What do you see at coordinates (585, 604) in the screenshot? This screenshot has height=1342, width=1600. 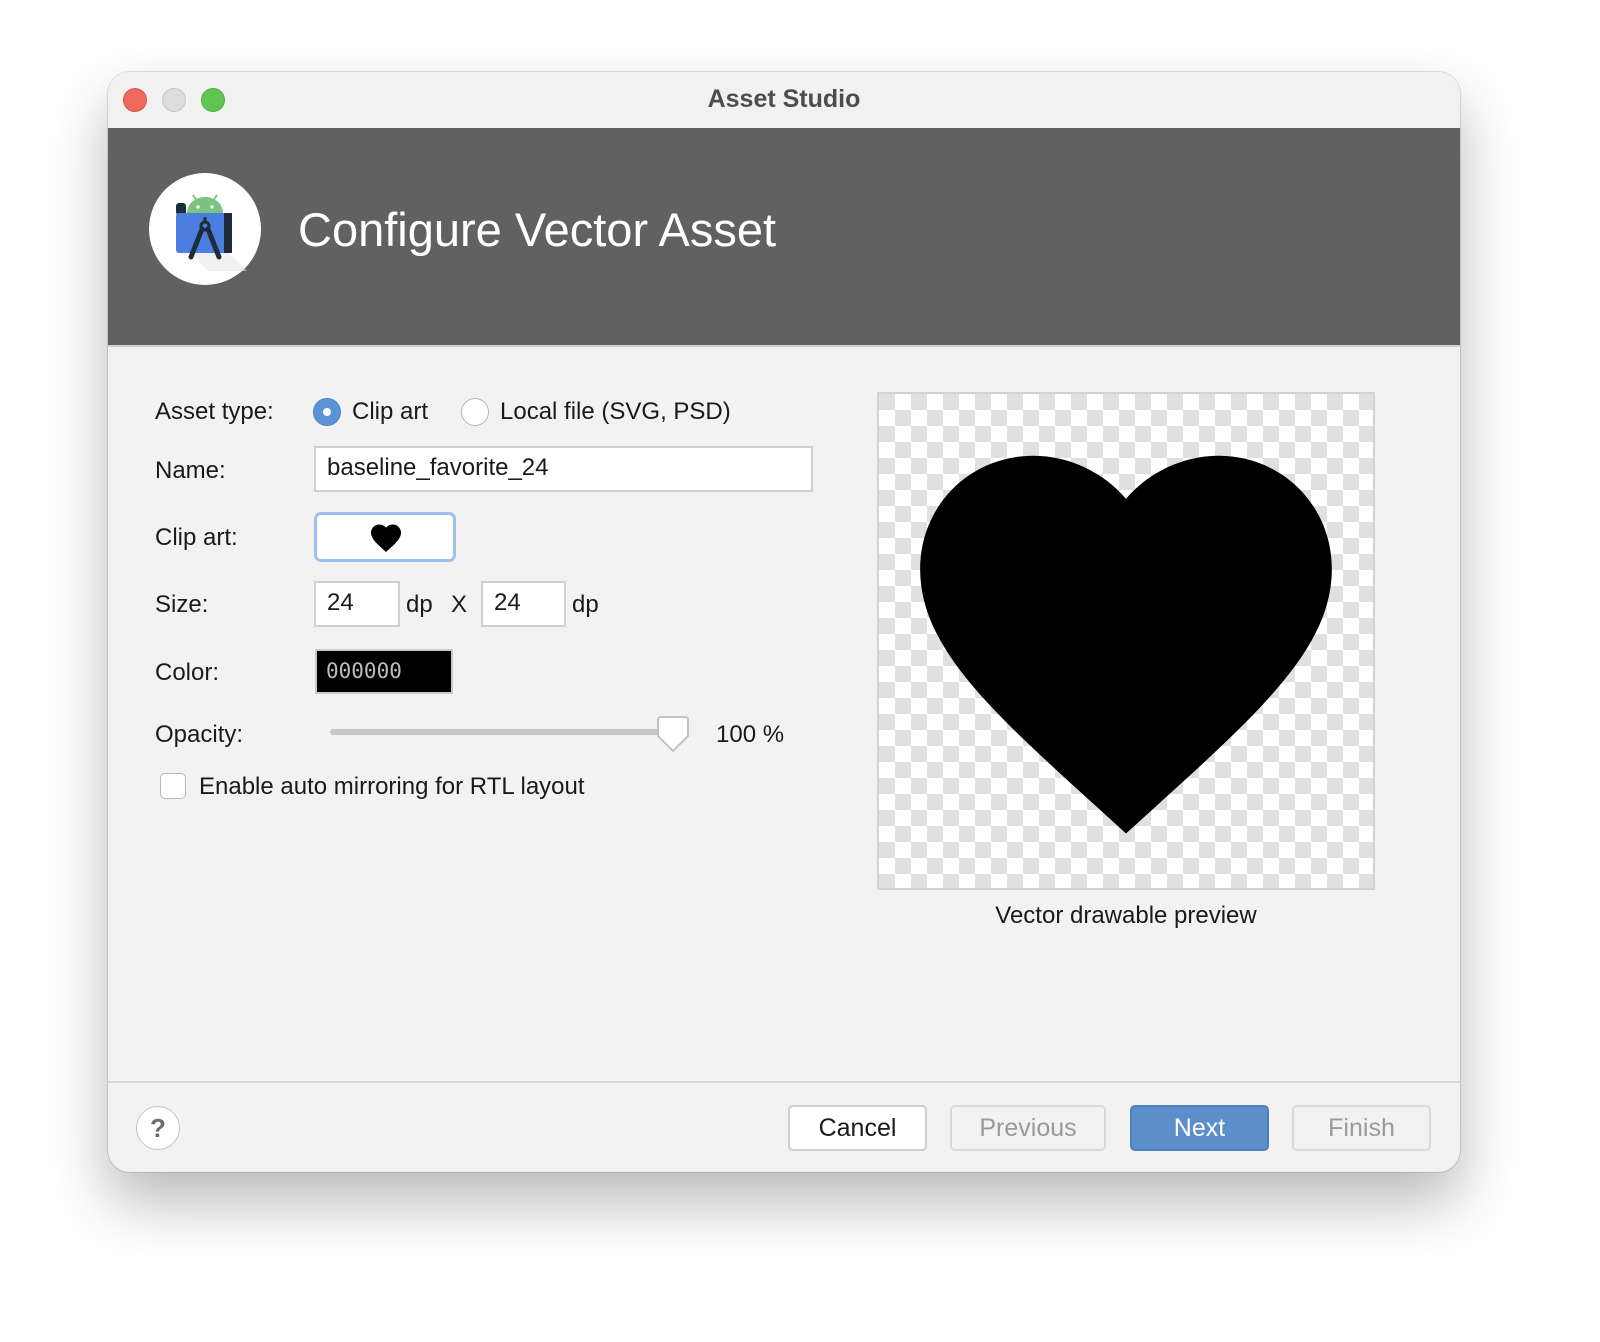 I see `height-unit-label: dp` at bounding box center [585, 604].